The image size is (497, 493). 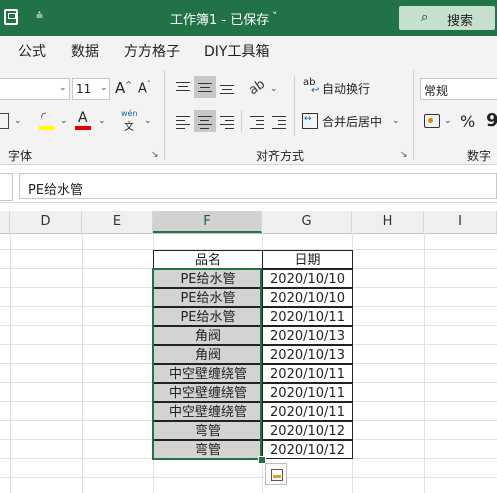 I want to click on formula-bar: PE给水管, so click(x=248, y=186).